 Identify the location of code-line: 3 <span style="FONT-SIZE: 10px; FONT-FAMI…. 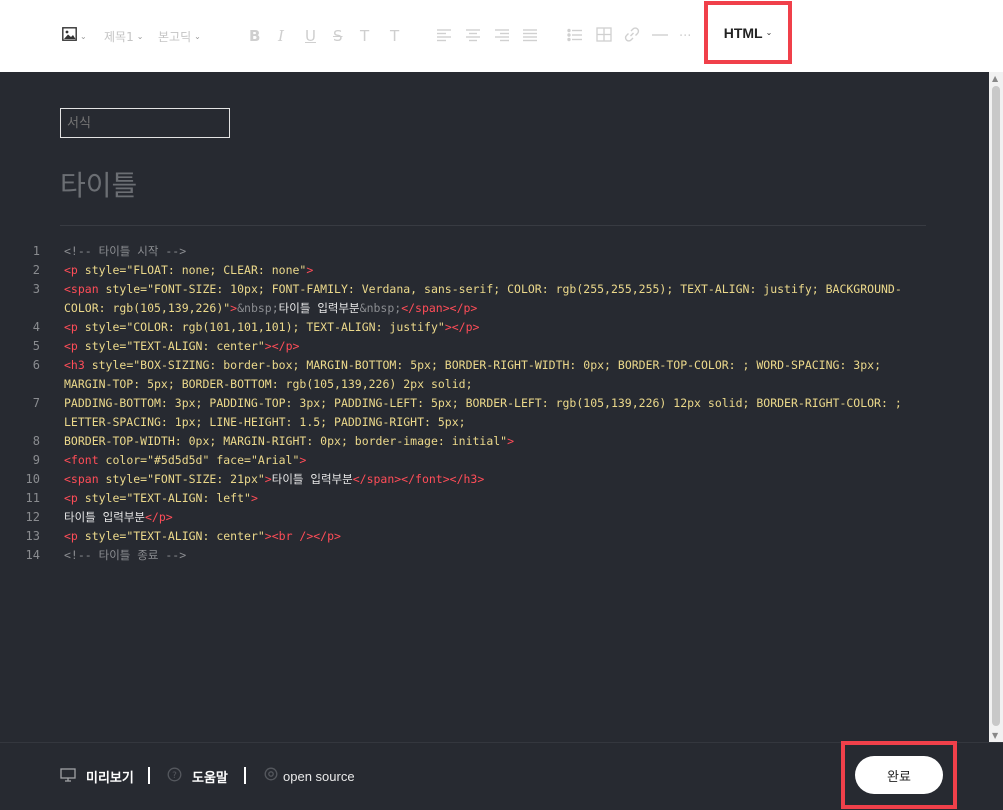
(494, 299).